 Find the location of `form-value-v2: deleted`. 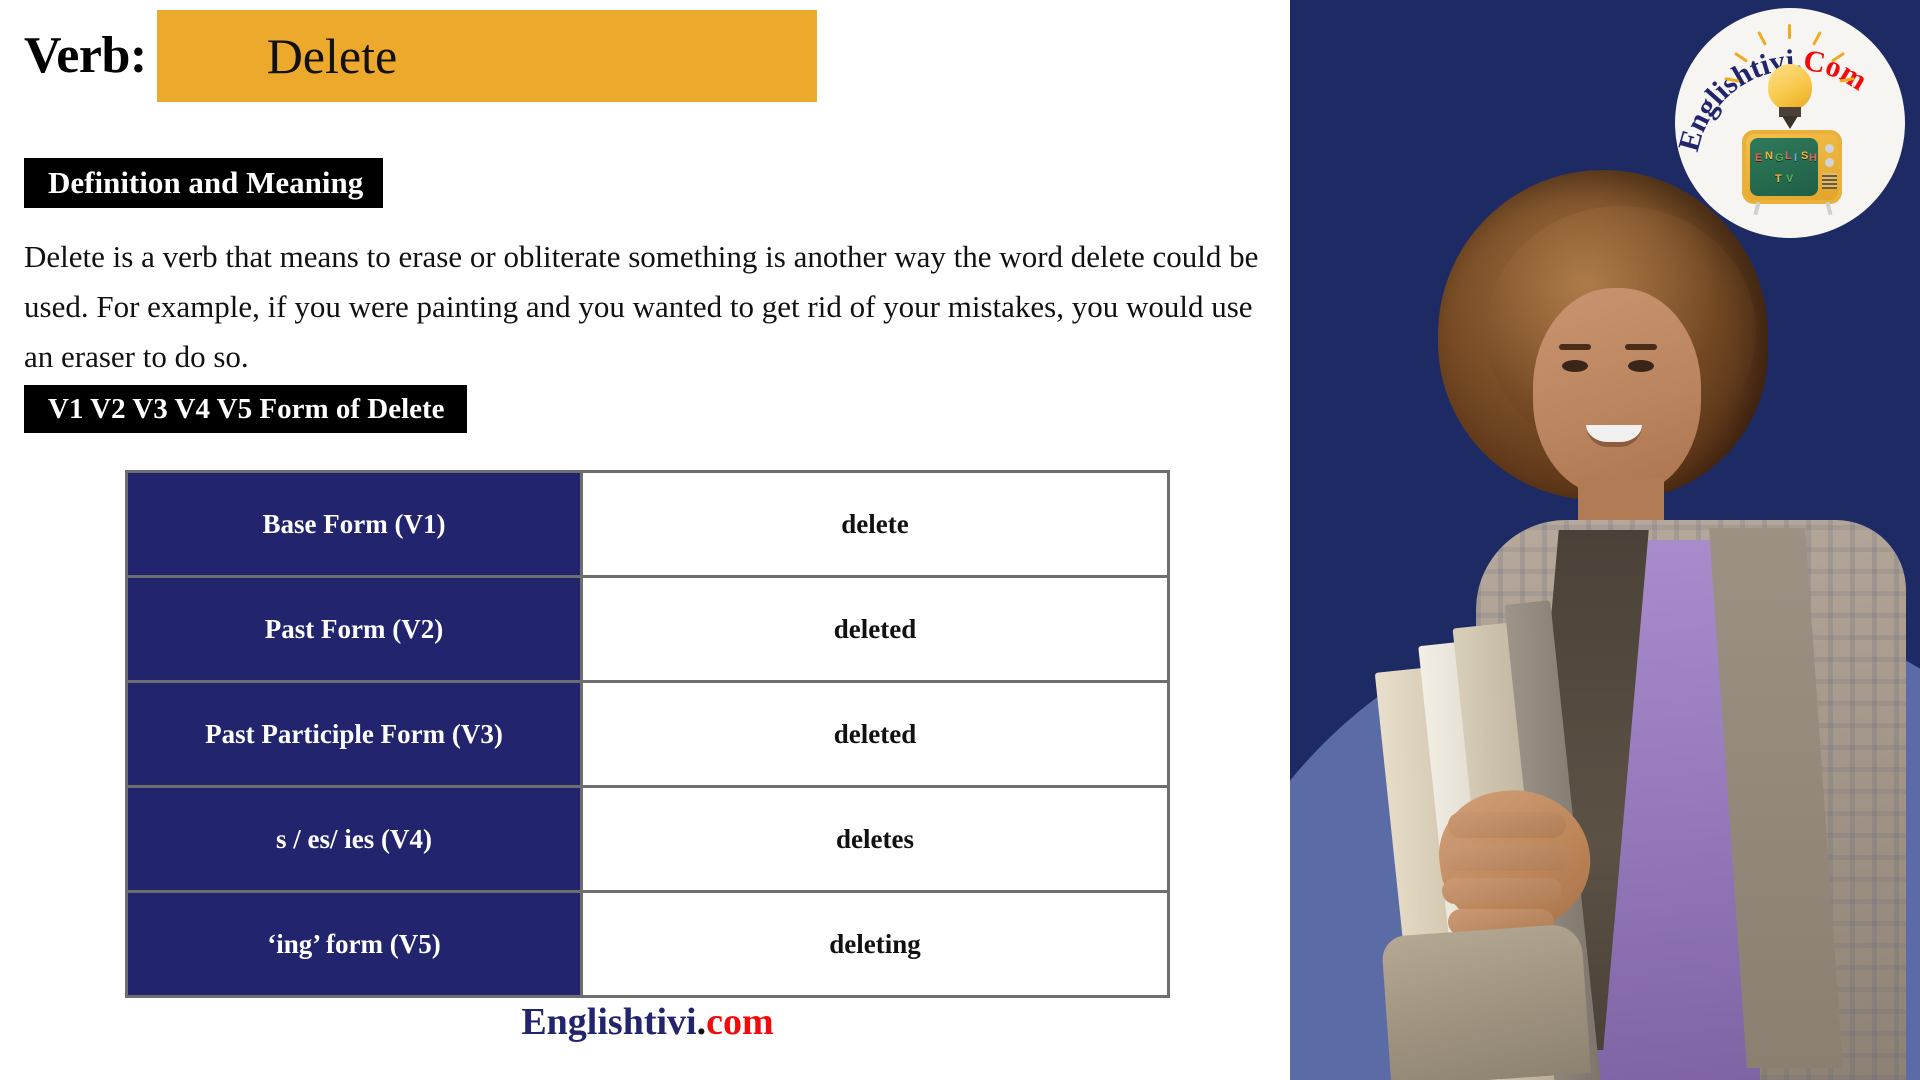

form-value-v2: deleted is located at coordinates (875, 629).